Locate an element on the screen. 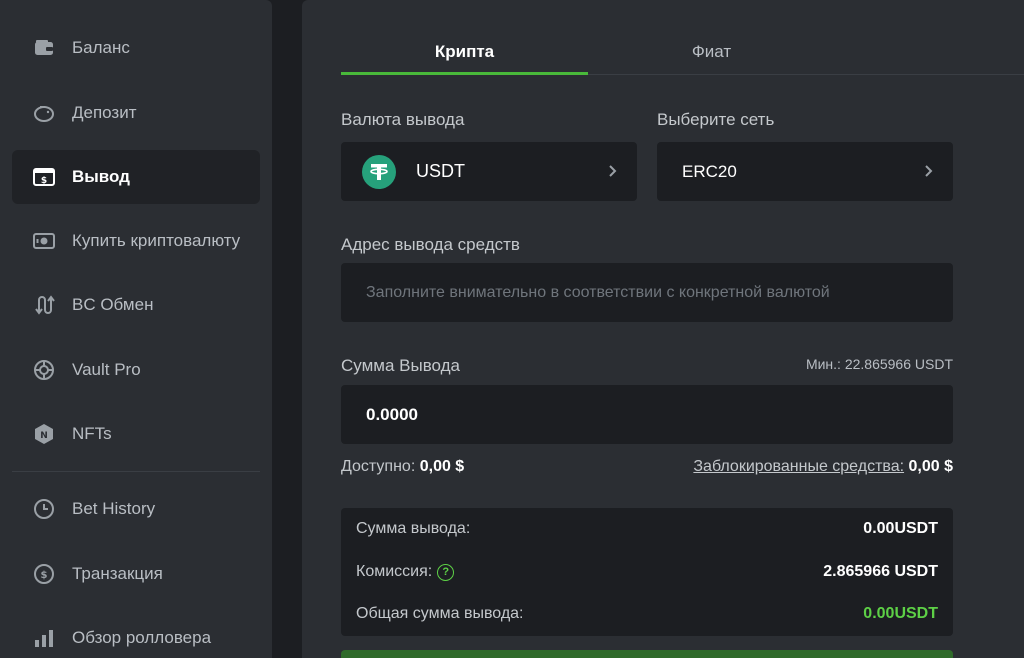 The image size is (1024, 658). amount-input is located at coordinates (647, 414).